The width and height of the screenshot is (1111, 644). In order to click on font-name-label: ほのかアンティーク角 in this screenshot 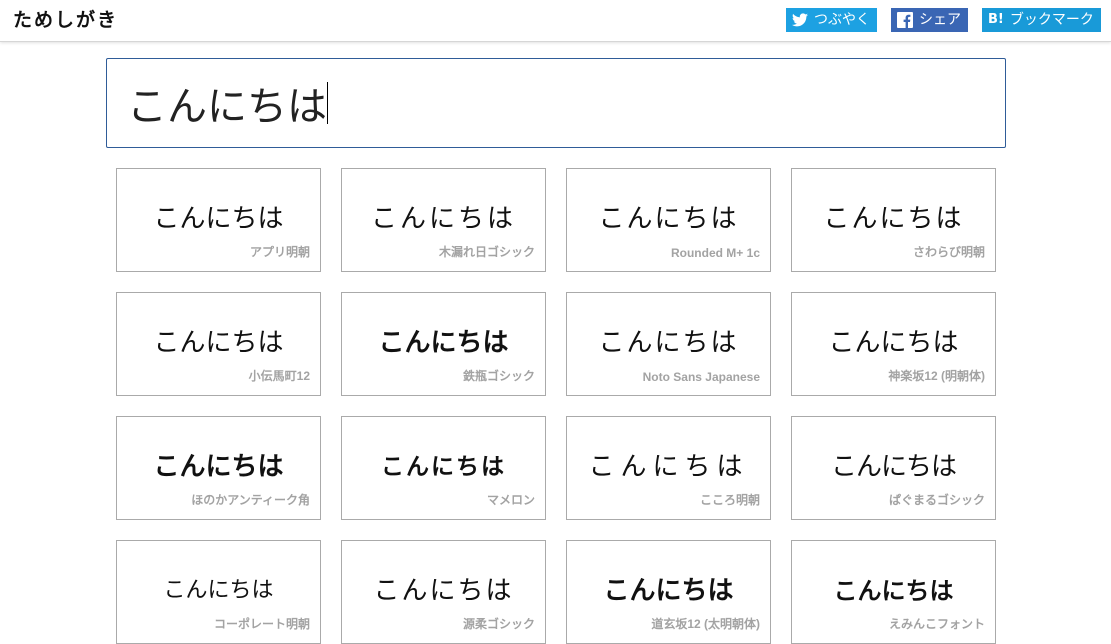, I will do `click(250, 500)`.